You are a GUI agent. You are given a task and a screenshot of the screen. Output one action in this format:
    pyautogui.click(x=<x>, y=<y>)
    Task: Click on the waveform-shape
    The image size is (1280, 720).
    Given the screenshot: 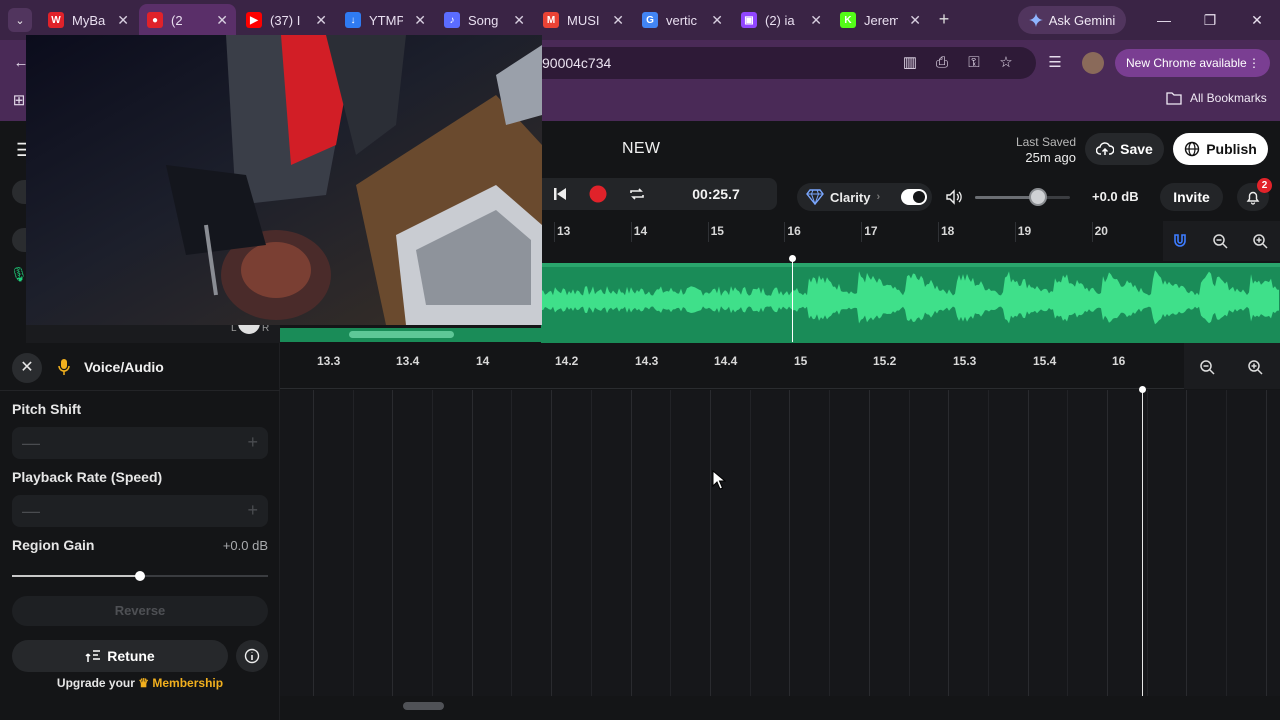 What is the action you would take?
    pyautogui.click(x=910, y=297)
    